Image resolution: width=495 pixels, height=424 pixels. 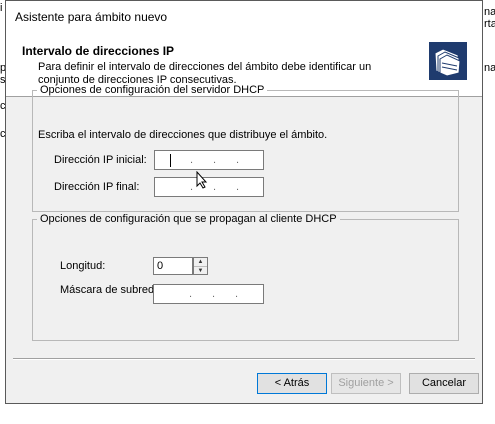 I want to click on subnet-mask-field: . . ., so click(x=208, y=294).